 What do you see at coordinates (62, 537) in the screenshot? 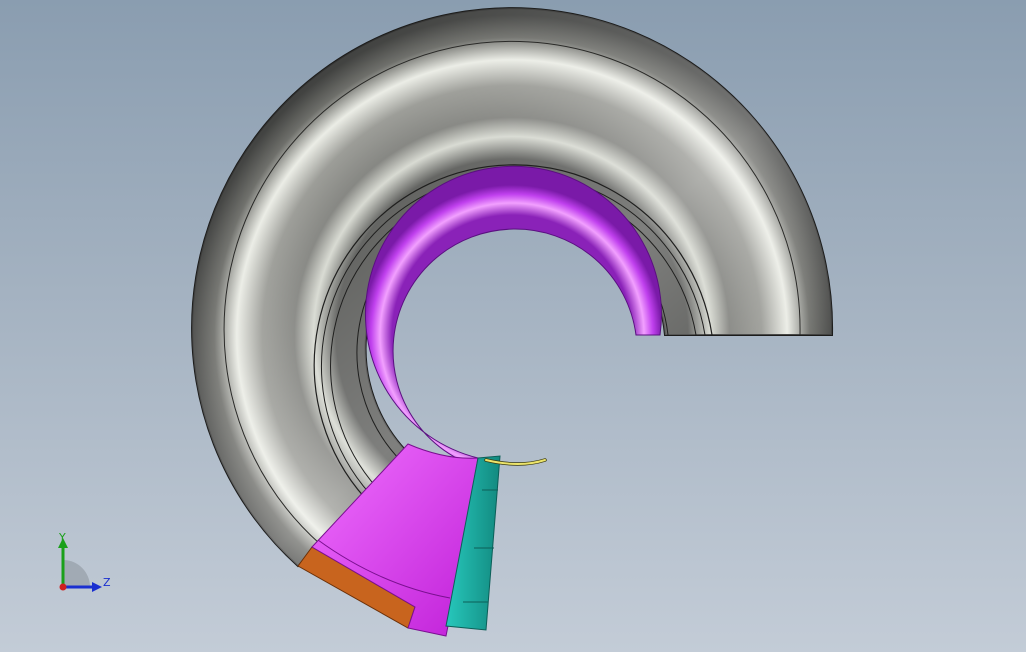
I see `y-axis-label: Y` at bounding box center [62, 537].